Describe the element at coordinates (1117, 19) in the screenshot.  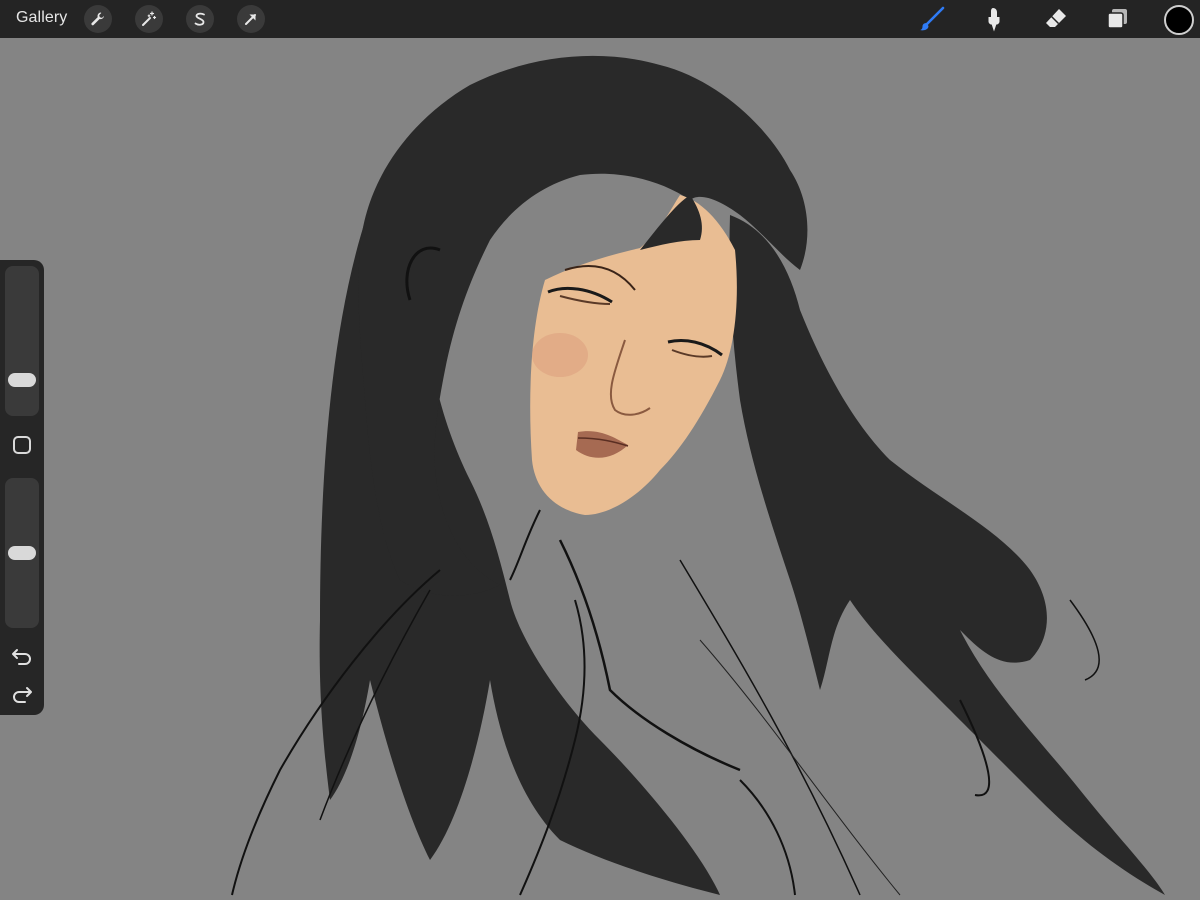
I see `layers-icon` at that location.